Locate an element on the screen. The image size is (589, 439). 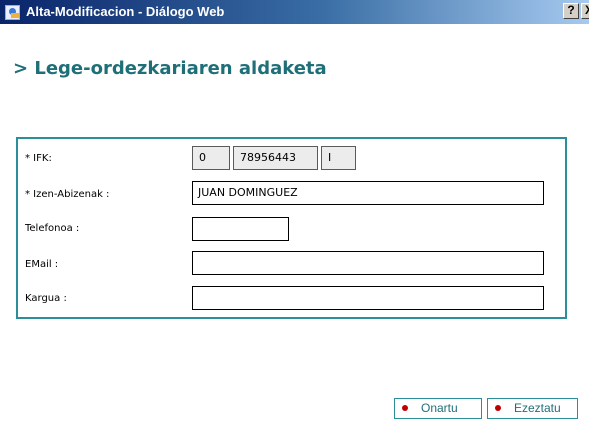
title-bar: Alta-Modificacion - Diálogo Web ? X is located at coordinates (294, 12).